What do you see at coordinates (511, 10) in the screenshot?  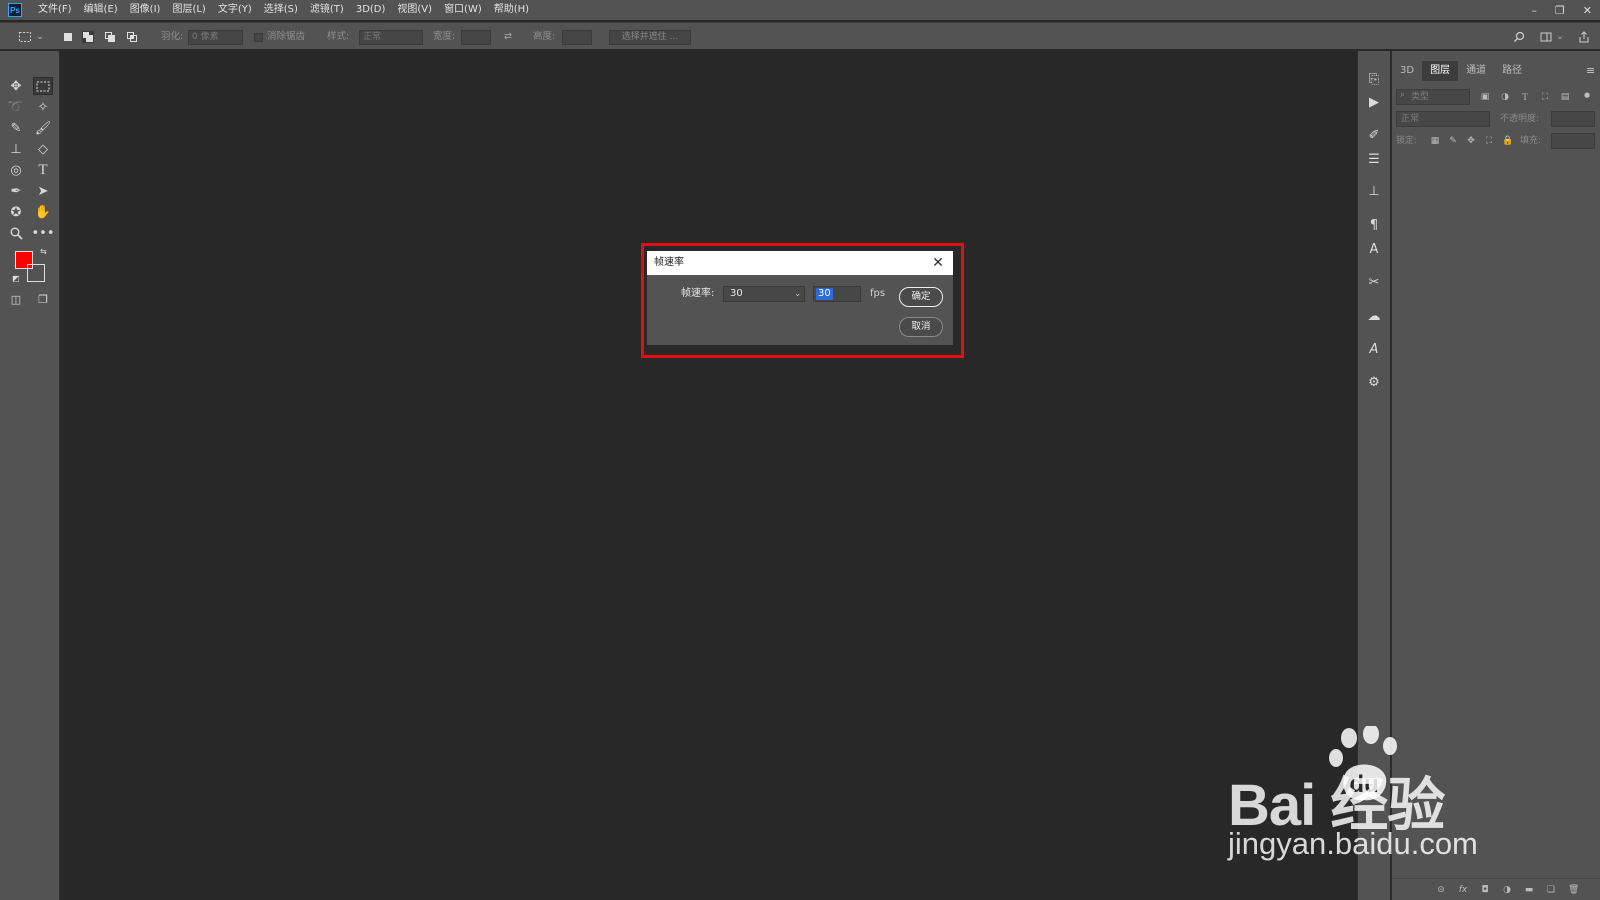 I see `menu-help: 帮助(H)` at bounding box center [511, 10].